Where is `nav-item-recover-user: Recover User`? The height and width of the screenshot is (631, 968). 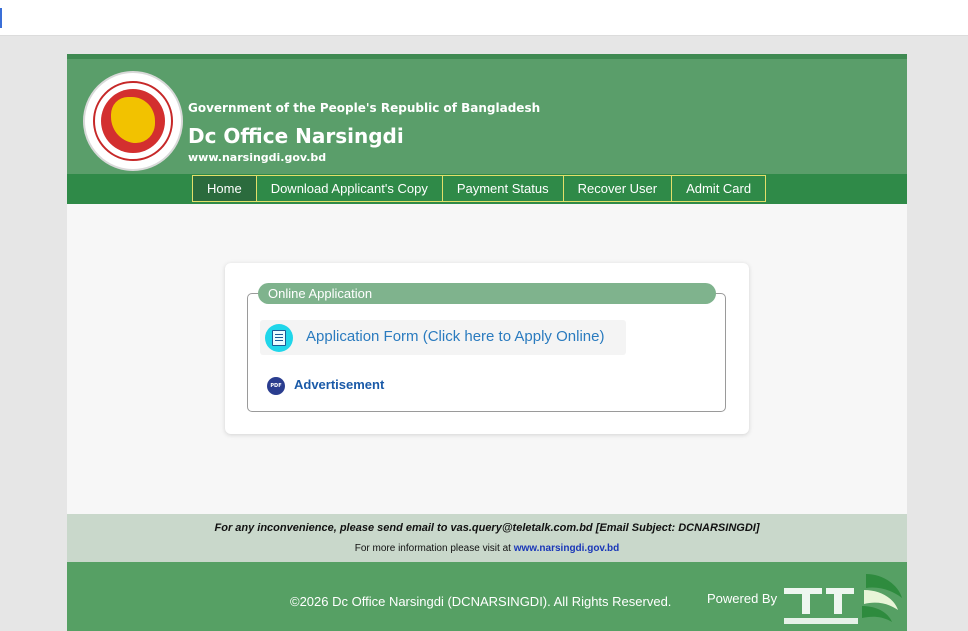
nav-item-recover-user: Recover User is located at coordinates (617, 188).